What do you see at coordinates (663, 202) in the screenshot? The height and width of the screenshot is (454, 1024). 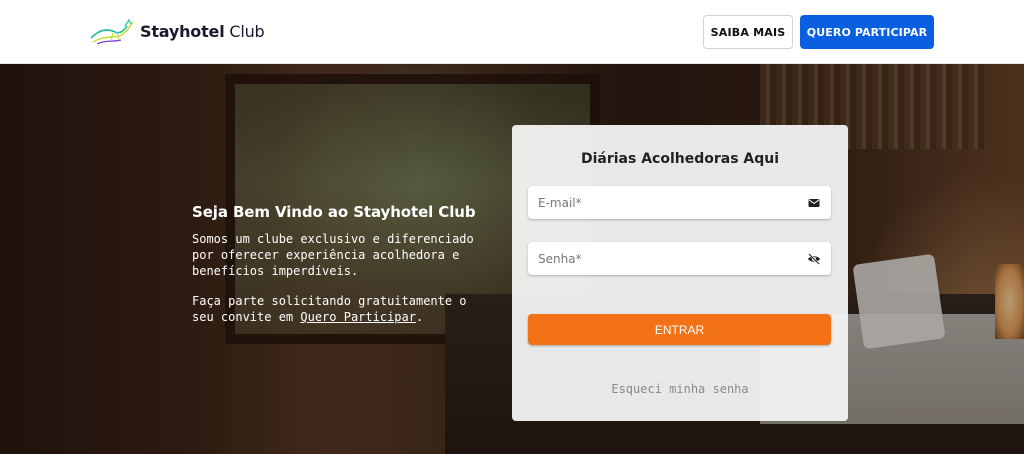 I see `email-input` at bounding box center [663, 202].